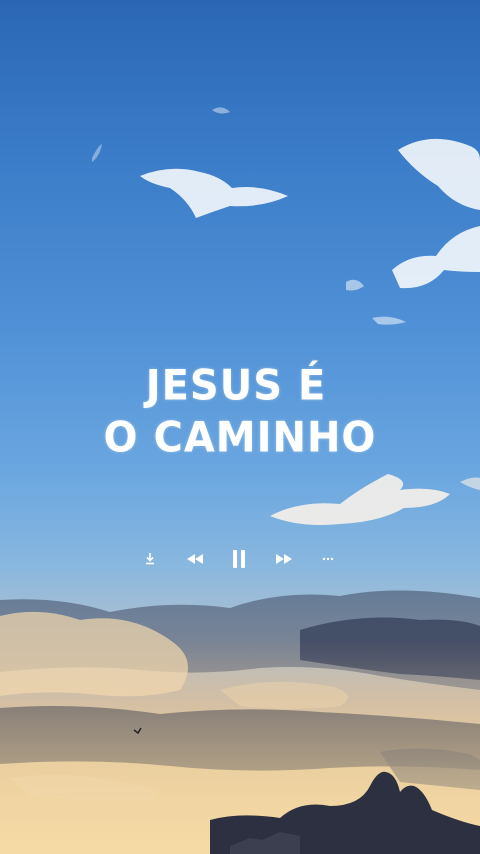 The image size is (480, 854). I want to click on more-icon, so click(328, 559).